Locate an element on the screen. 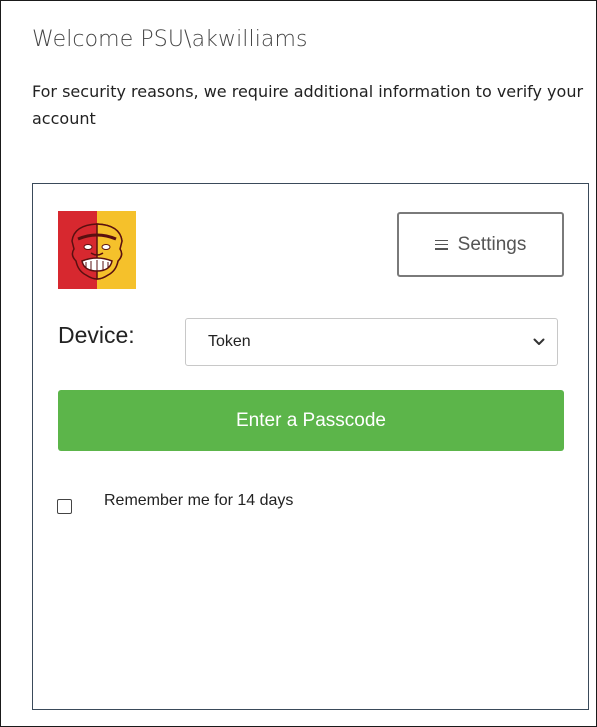 This screenshot has width=597, height=727. chevron-down-icon is located at coordinates (539, 341).